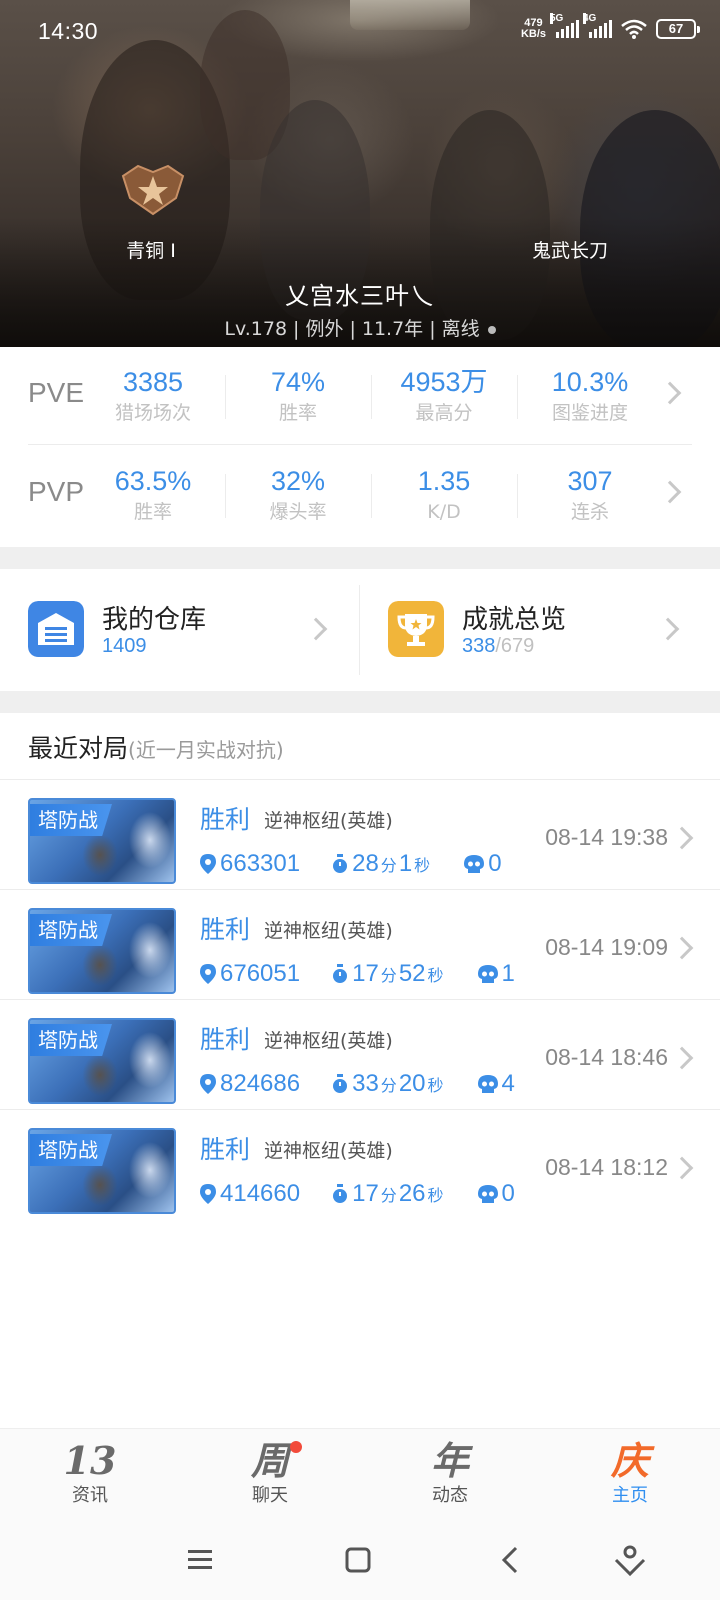 The height and width of the screenshot is (1600, 720). I want to click on player-years: 11.7年, so click(392, 329).